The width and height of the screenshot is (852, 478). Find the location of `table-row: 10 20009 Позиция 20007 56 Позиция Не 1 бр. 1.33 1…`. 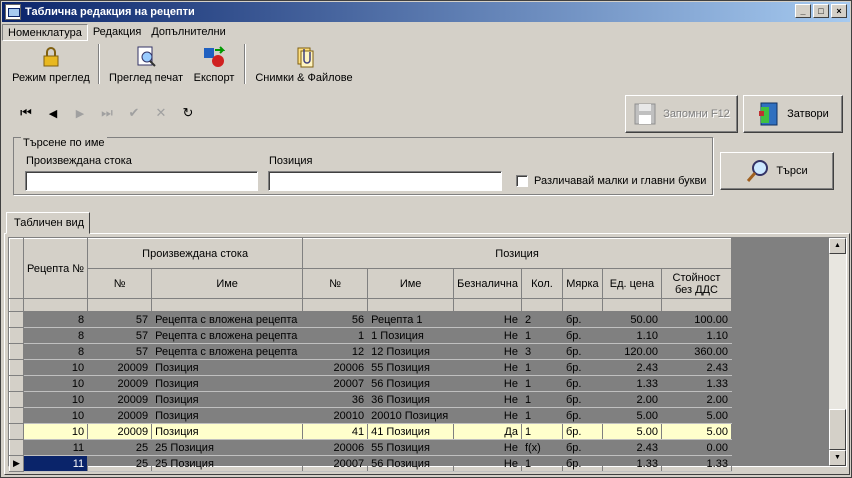

table-row: 10 20009 Позиция 20007 56 Позиция Не 1 бр. 1.33 1… is located at coordinates (370, 383).